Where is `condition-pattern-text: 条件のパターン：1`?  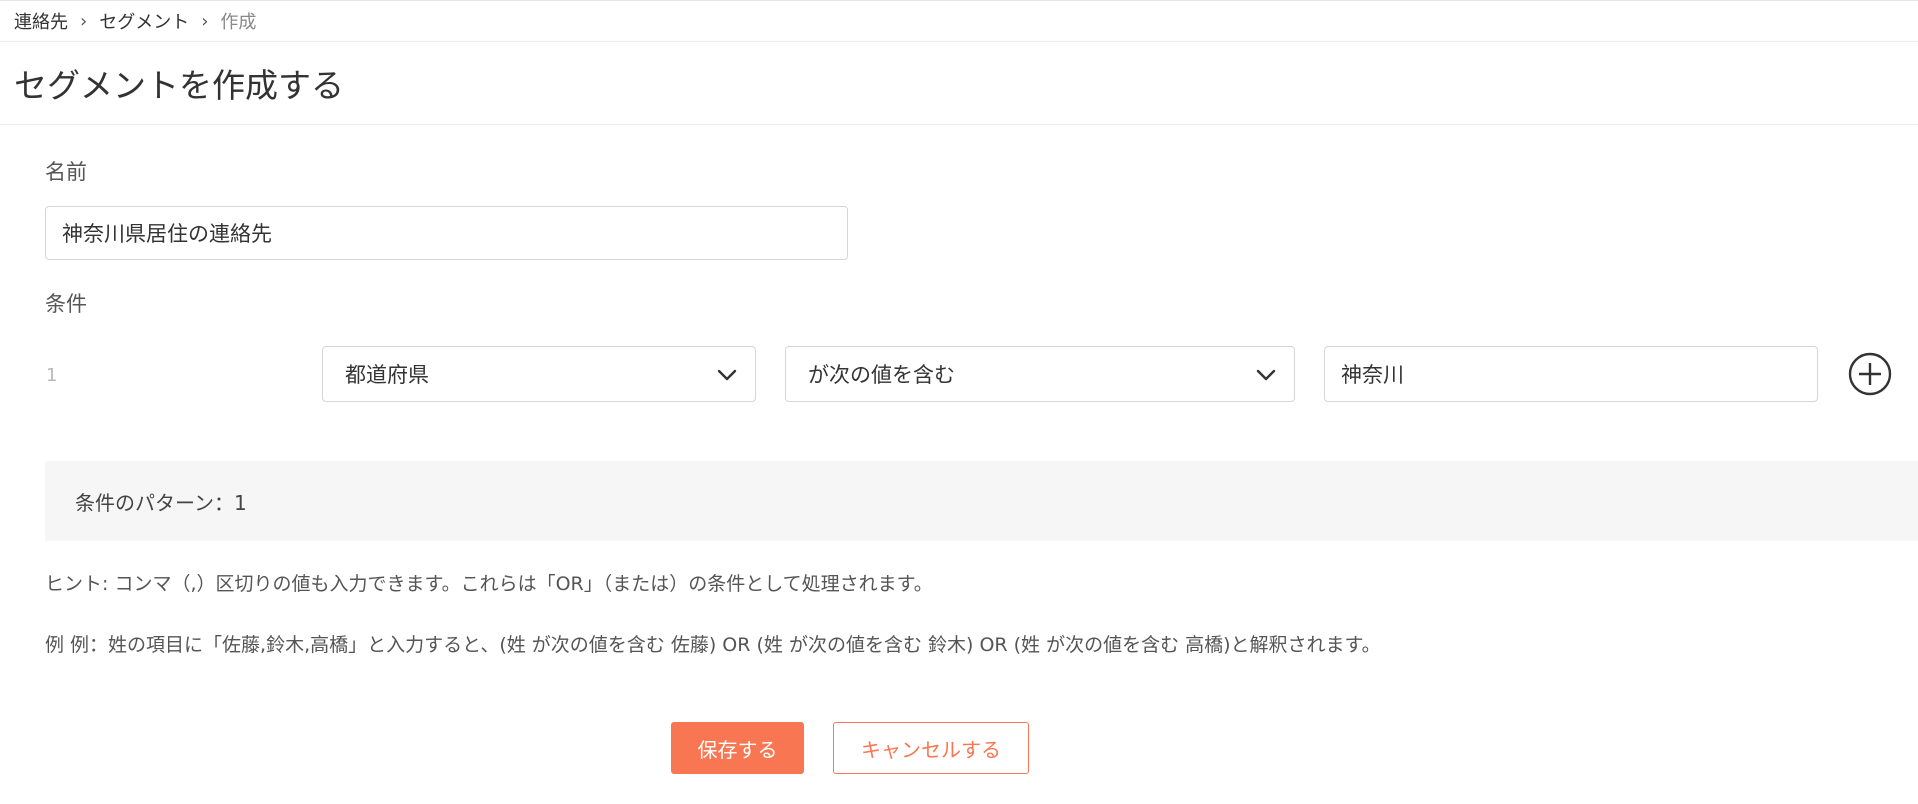
condition-pattern-text: 条件のパターン：1 is located at coordinates (161, 502).